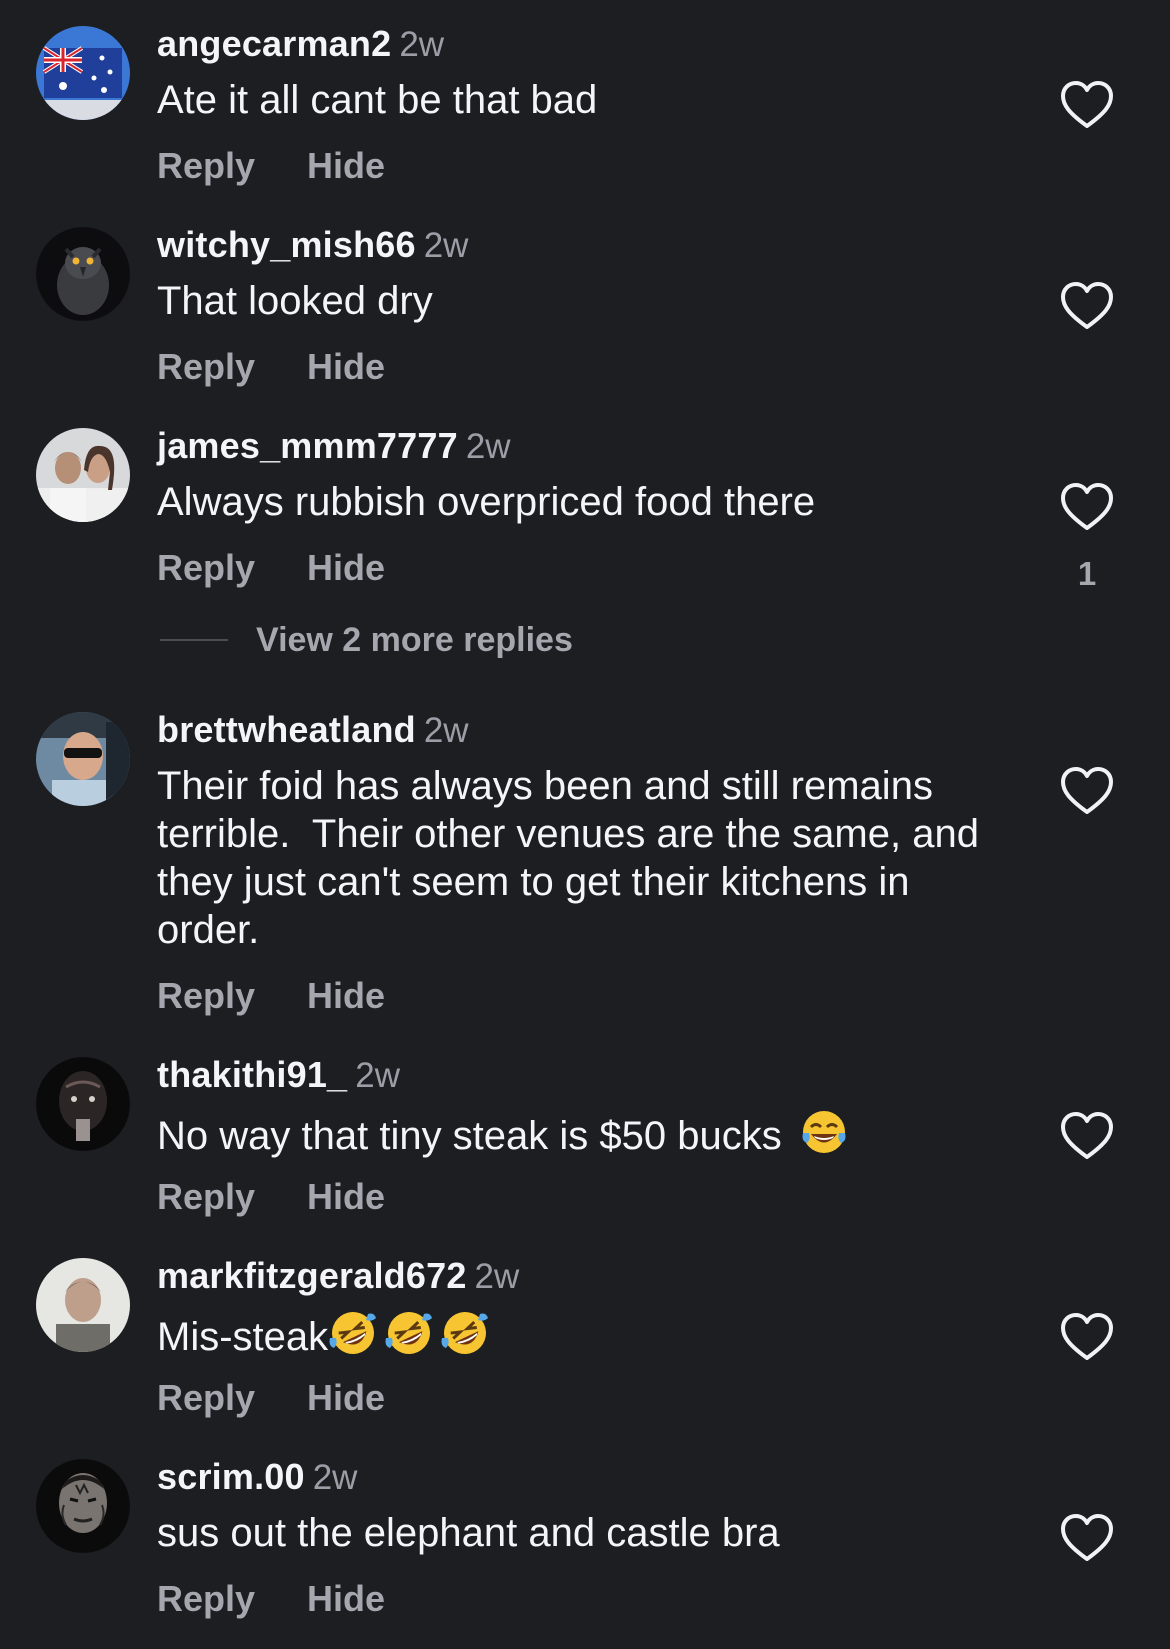  What do you see at coordinates (486, 502) in the screenshot?
I see `comment-text: Always rubbish overpriced food there` at bounding box center [486, 502].